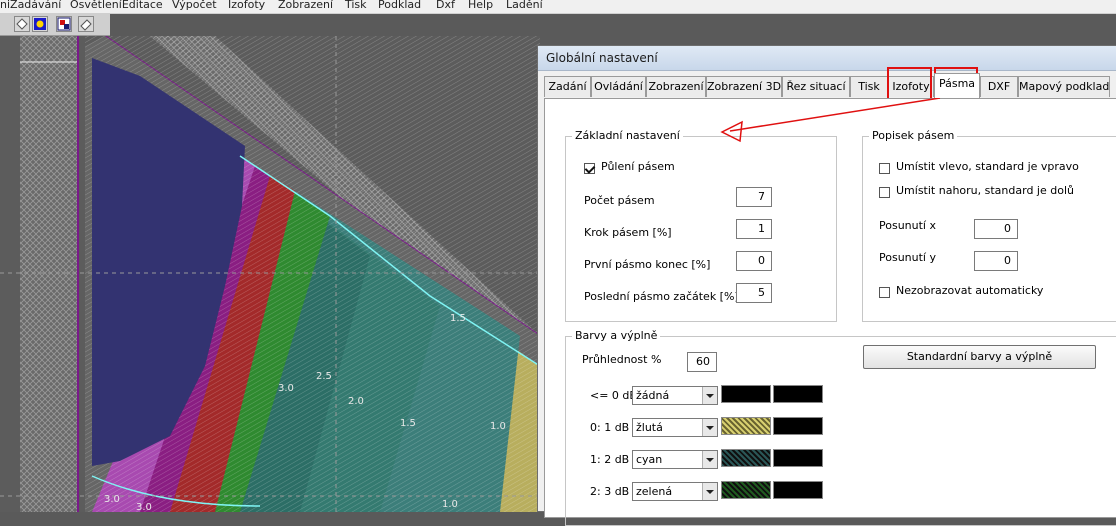  What do you see at coordinates (356, 5) in the screenshot?
I see `menu-item-tisk: Tisk` at bounding box center [356, 5].